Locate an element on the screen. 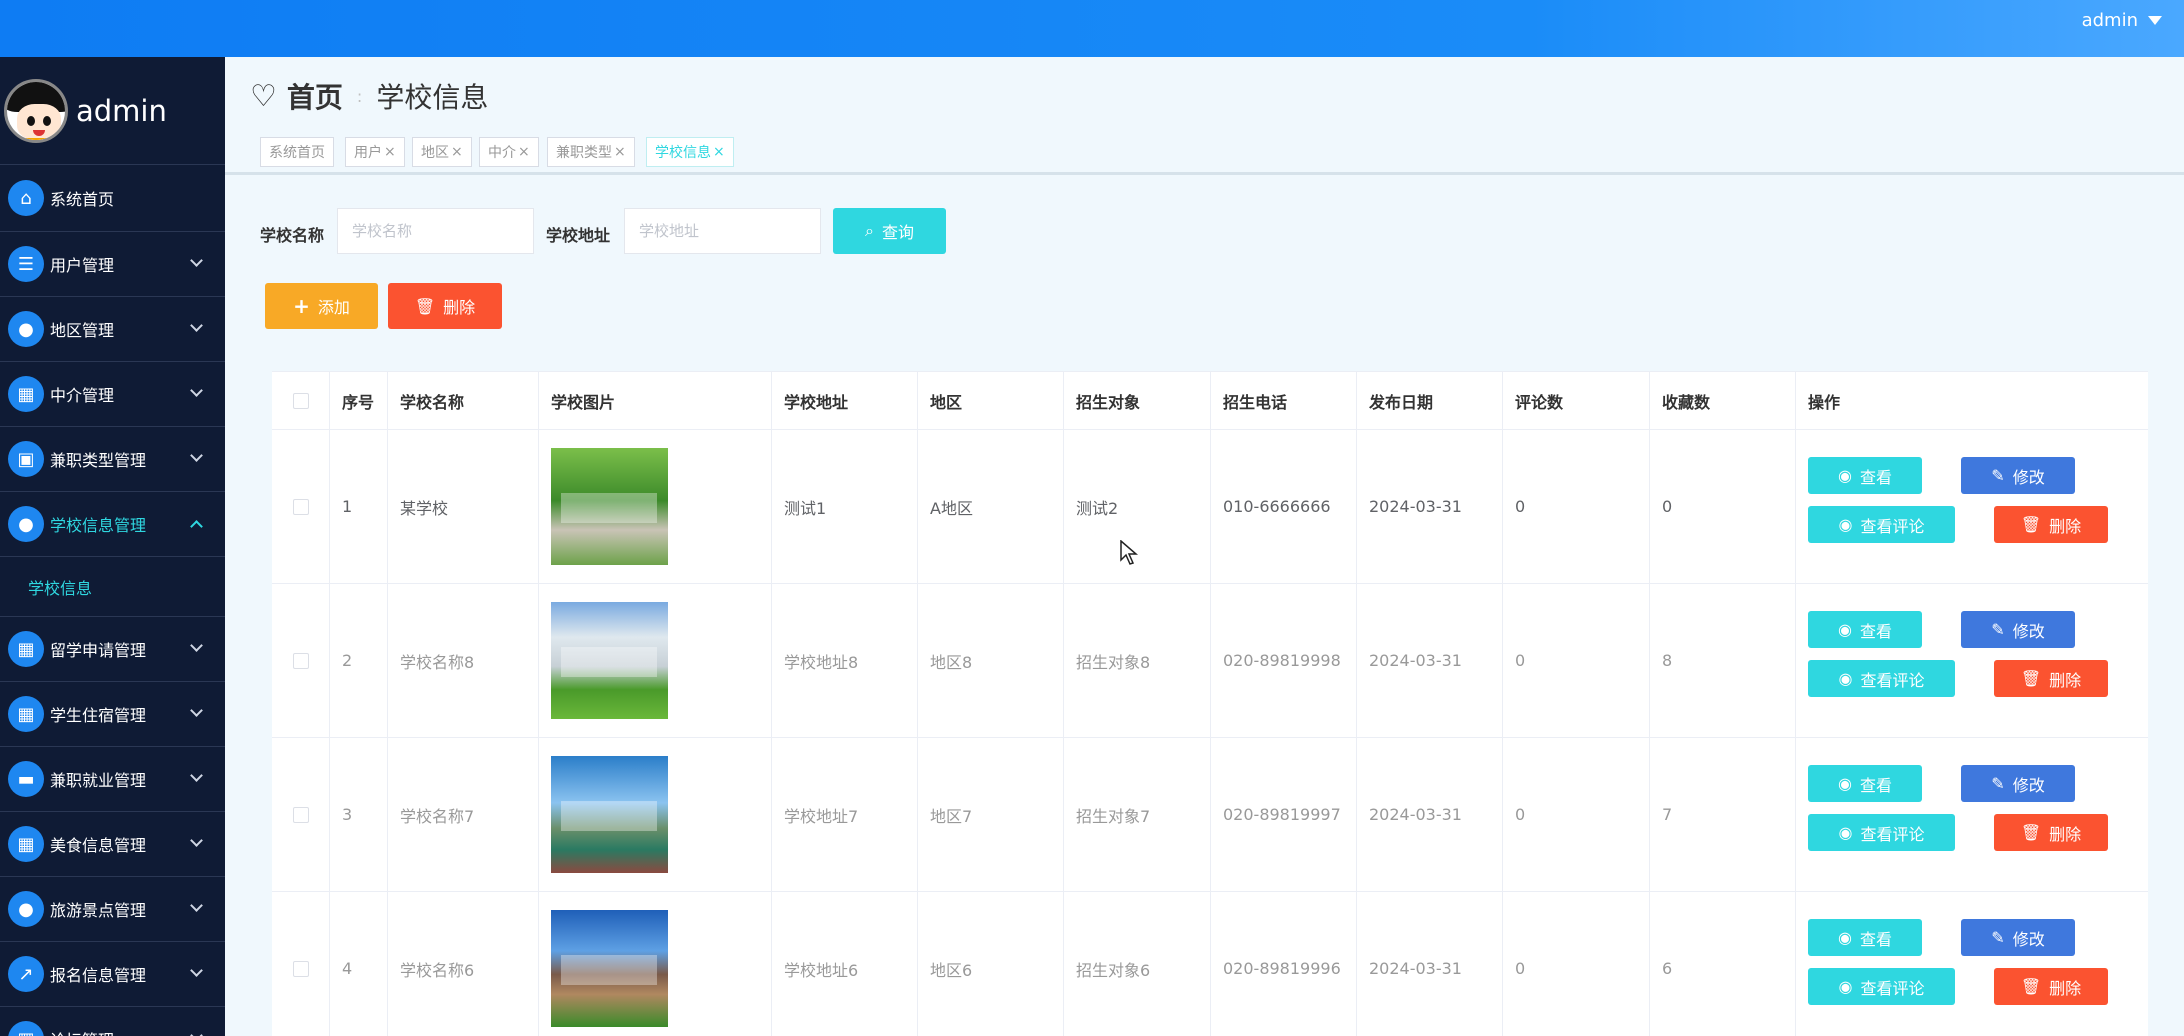 This screenshot has height=1036, width=2184. sidebar-item: ▦ 学生住宿管理 is located at coordinates (112, 714).